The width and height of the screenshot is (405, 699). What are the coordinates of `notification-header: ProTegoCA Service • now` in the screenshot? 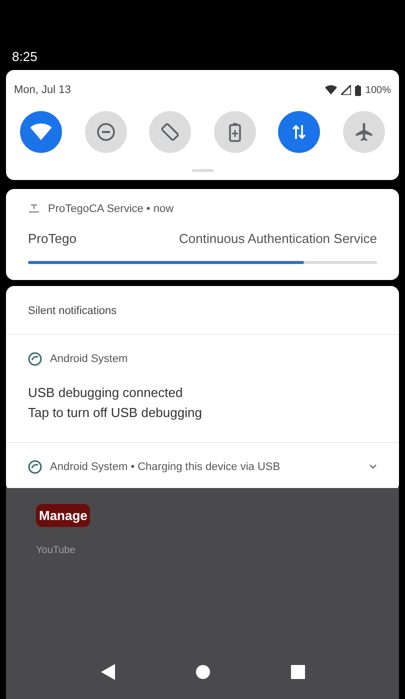 It's located at (111, 209).